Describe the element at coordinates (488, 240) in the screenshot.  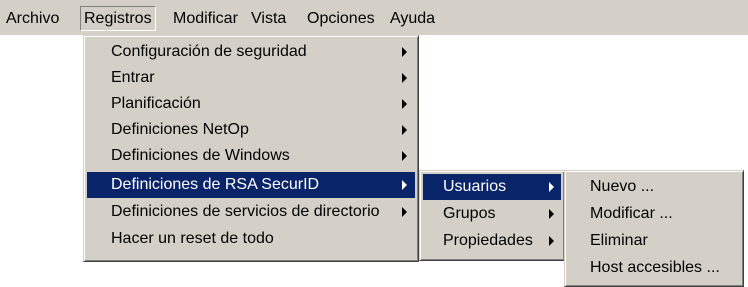
I see `menu-item-label: Propiedades` at that location.